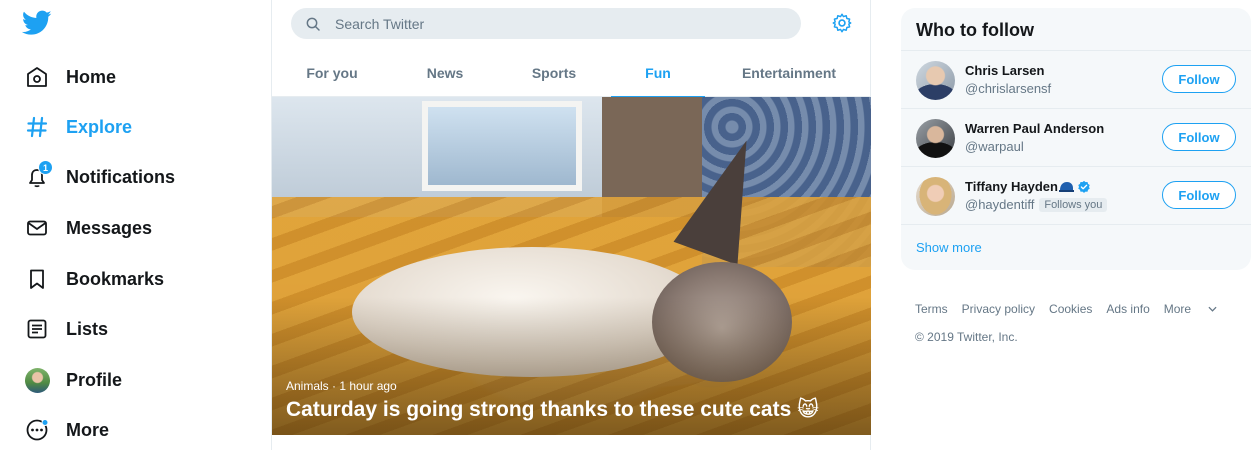 This screenshot has height=450, width=1256. I want to click on user-handle: @chrislarsensf, so click(1008, 88).